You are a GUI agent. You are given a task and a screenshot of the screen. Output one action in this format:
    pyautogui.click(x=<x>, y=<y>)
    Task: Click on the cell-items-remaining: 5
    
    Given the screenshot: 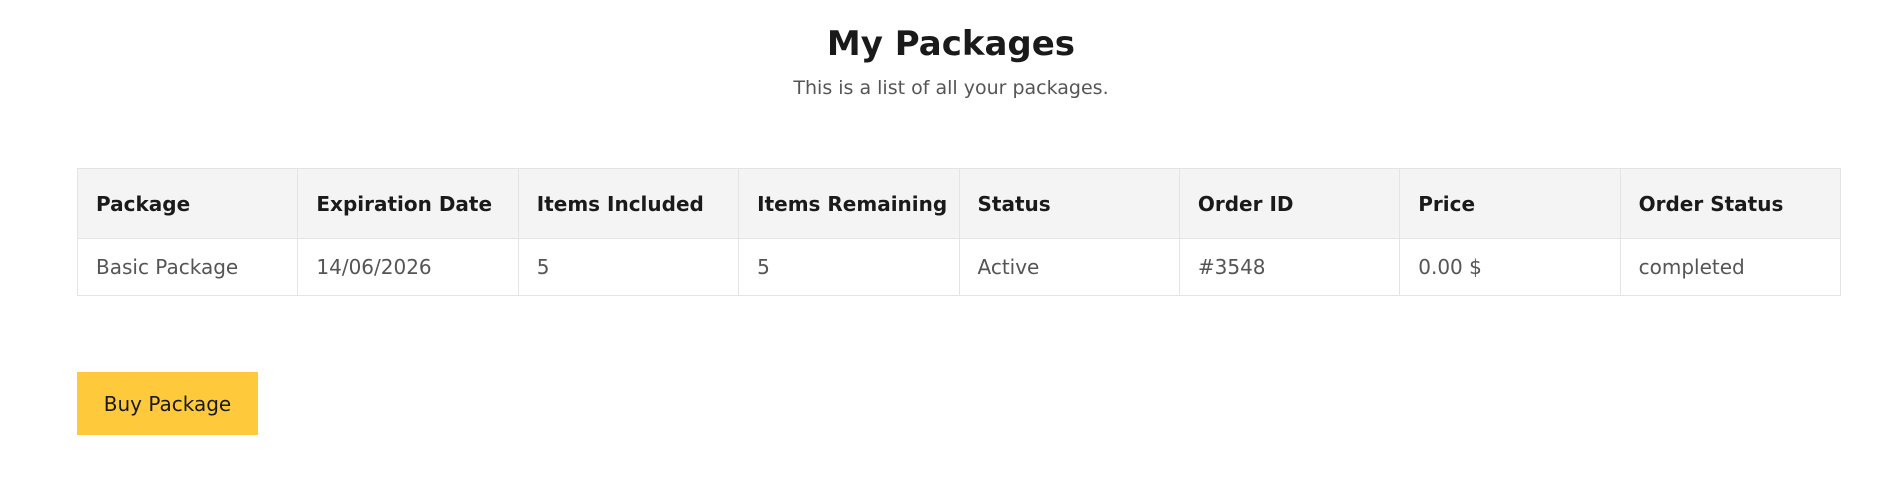 What is the action you would take?
    pyautogui.click(x=849, y=267)
    